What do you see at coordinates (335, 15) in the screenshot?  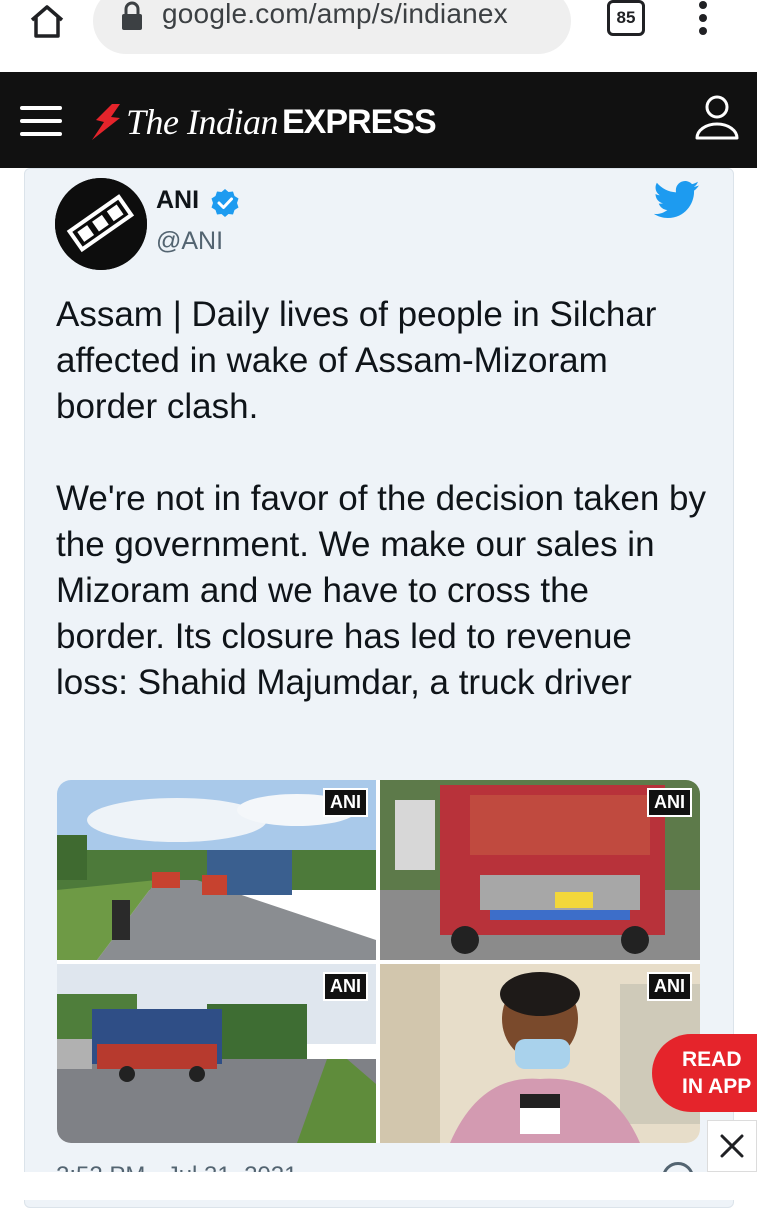 I see `url-text: google.com/amp/s/indianex` at bounding box center [335, 15].